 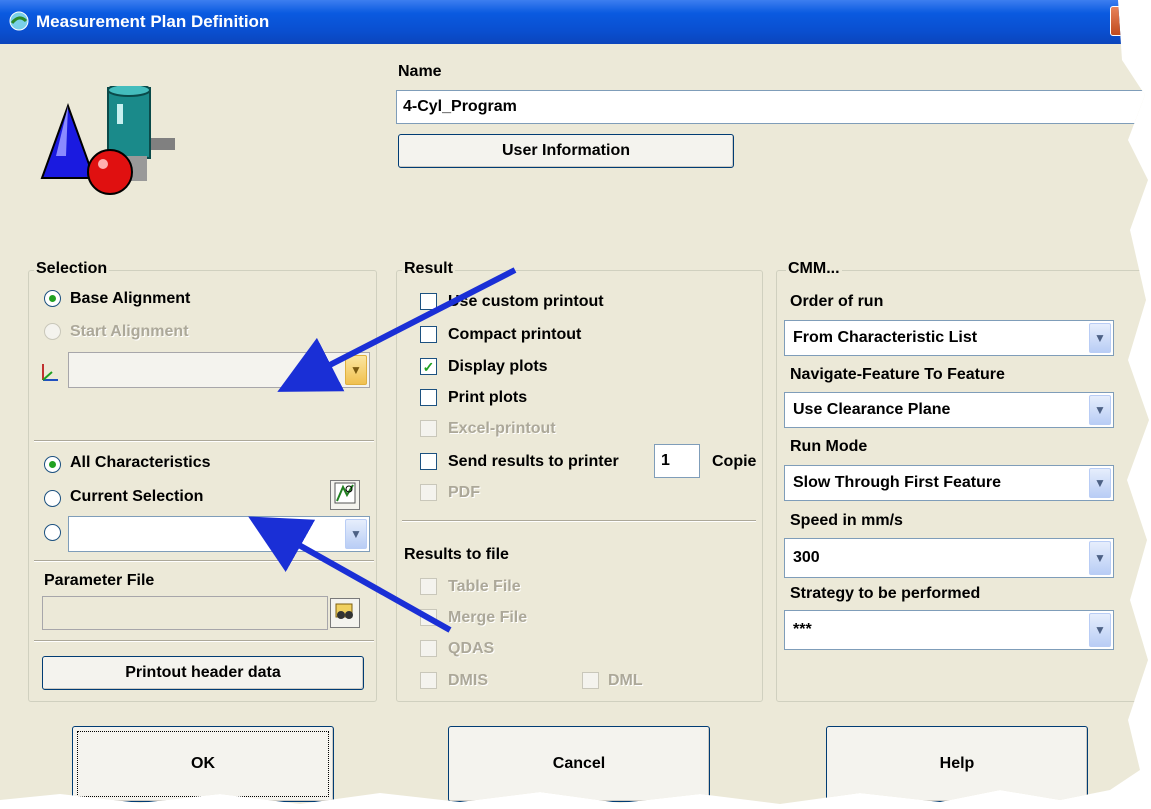 What do you see at coordinates (397, 329) in the screenshot?
I see `arrow-to-alignment-combo` at bounding box center [397, 329].